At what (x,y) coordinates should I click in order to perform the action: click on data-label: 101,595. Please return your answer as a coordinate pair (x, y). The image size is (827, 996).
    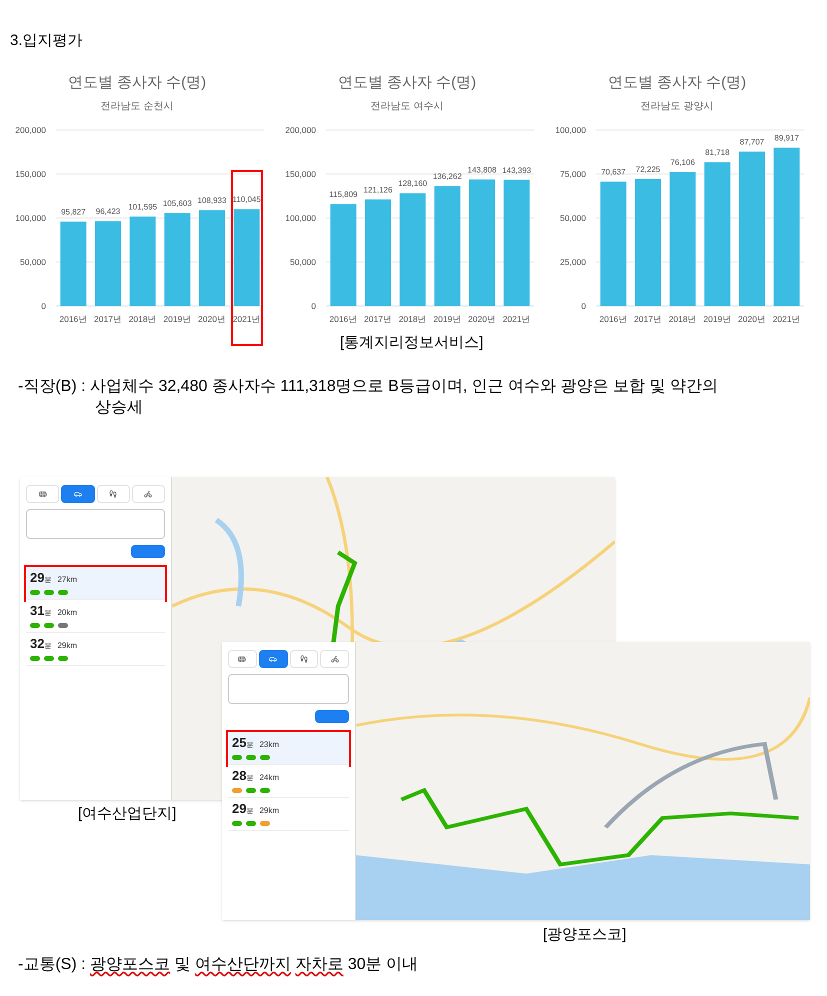
    Looking at the image, I should click on (143, 207).